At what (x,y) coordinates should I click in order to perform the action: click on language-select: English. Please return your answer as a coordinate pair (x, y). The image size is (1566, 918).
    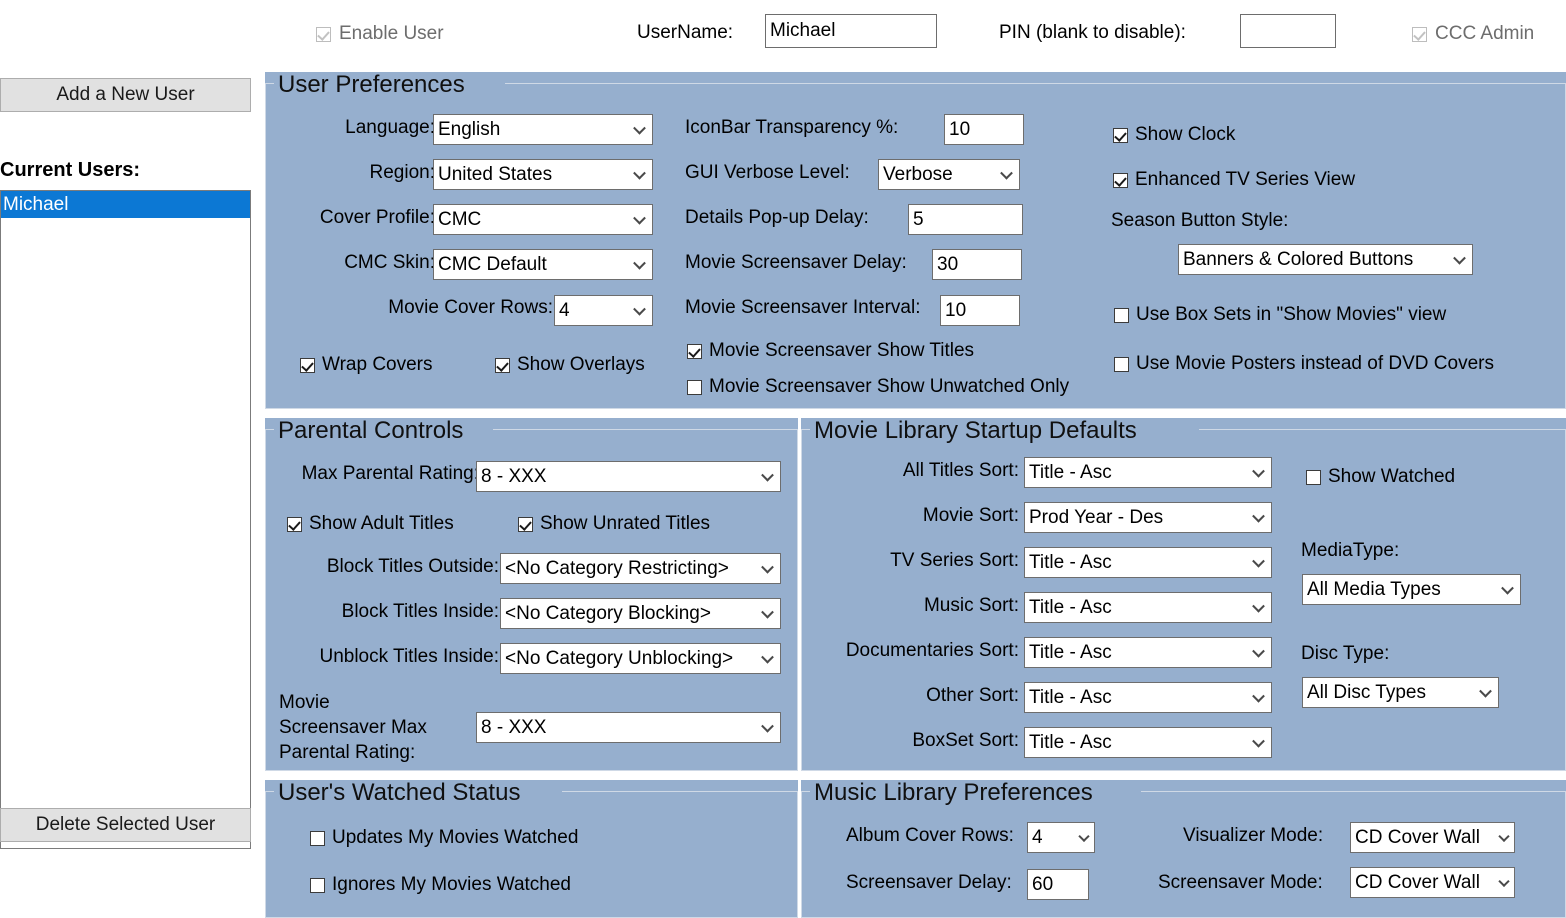
    Looking at the image, I should click on (543, 129).